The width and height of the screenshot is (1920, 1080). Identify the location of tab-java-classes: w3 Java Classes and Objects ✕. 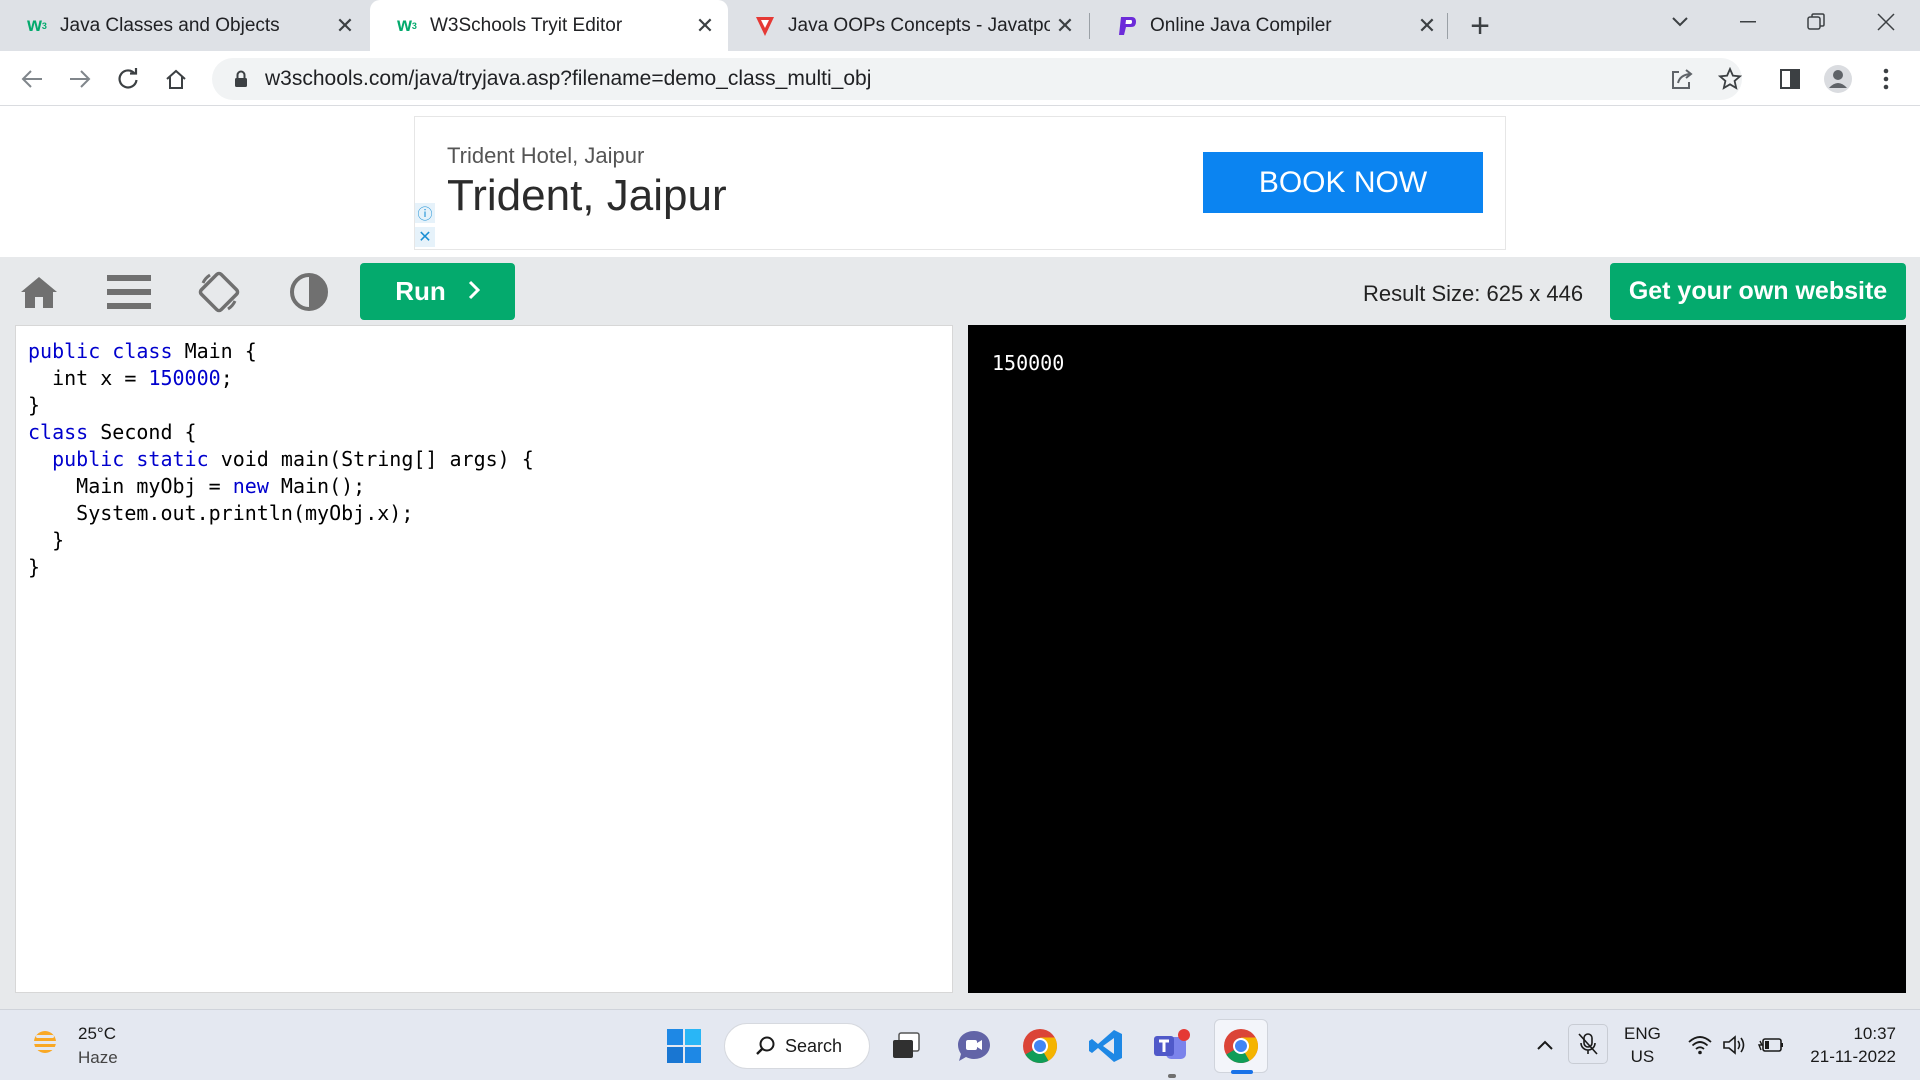
(184, 25).